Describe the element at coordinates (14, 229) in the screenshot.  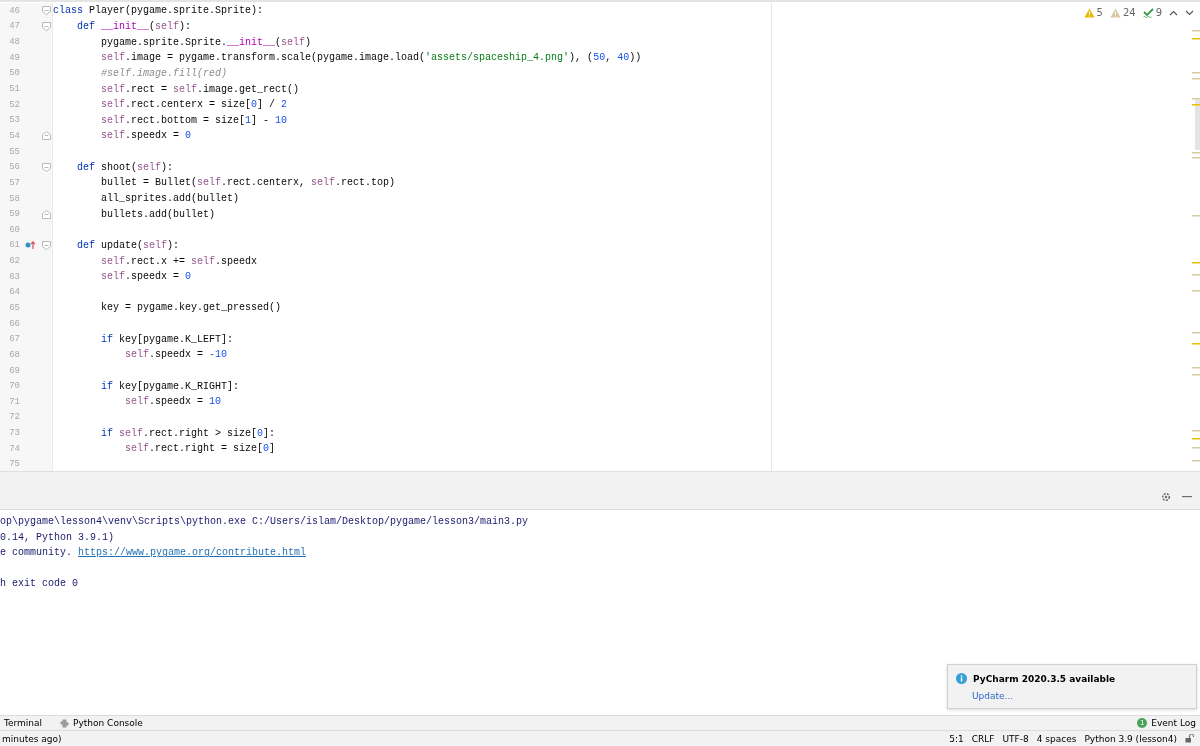
I see `line-number: 60` at that location.